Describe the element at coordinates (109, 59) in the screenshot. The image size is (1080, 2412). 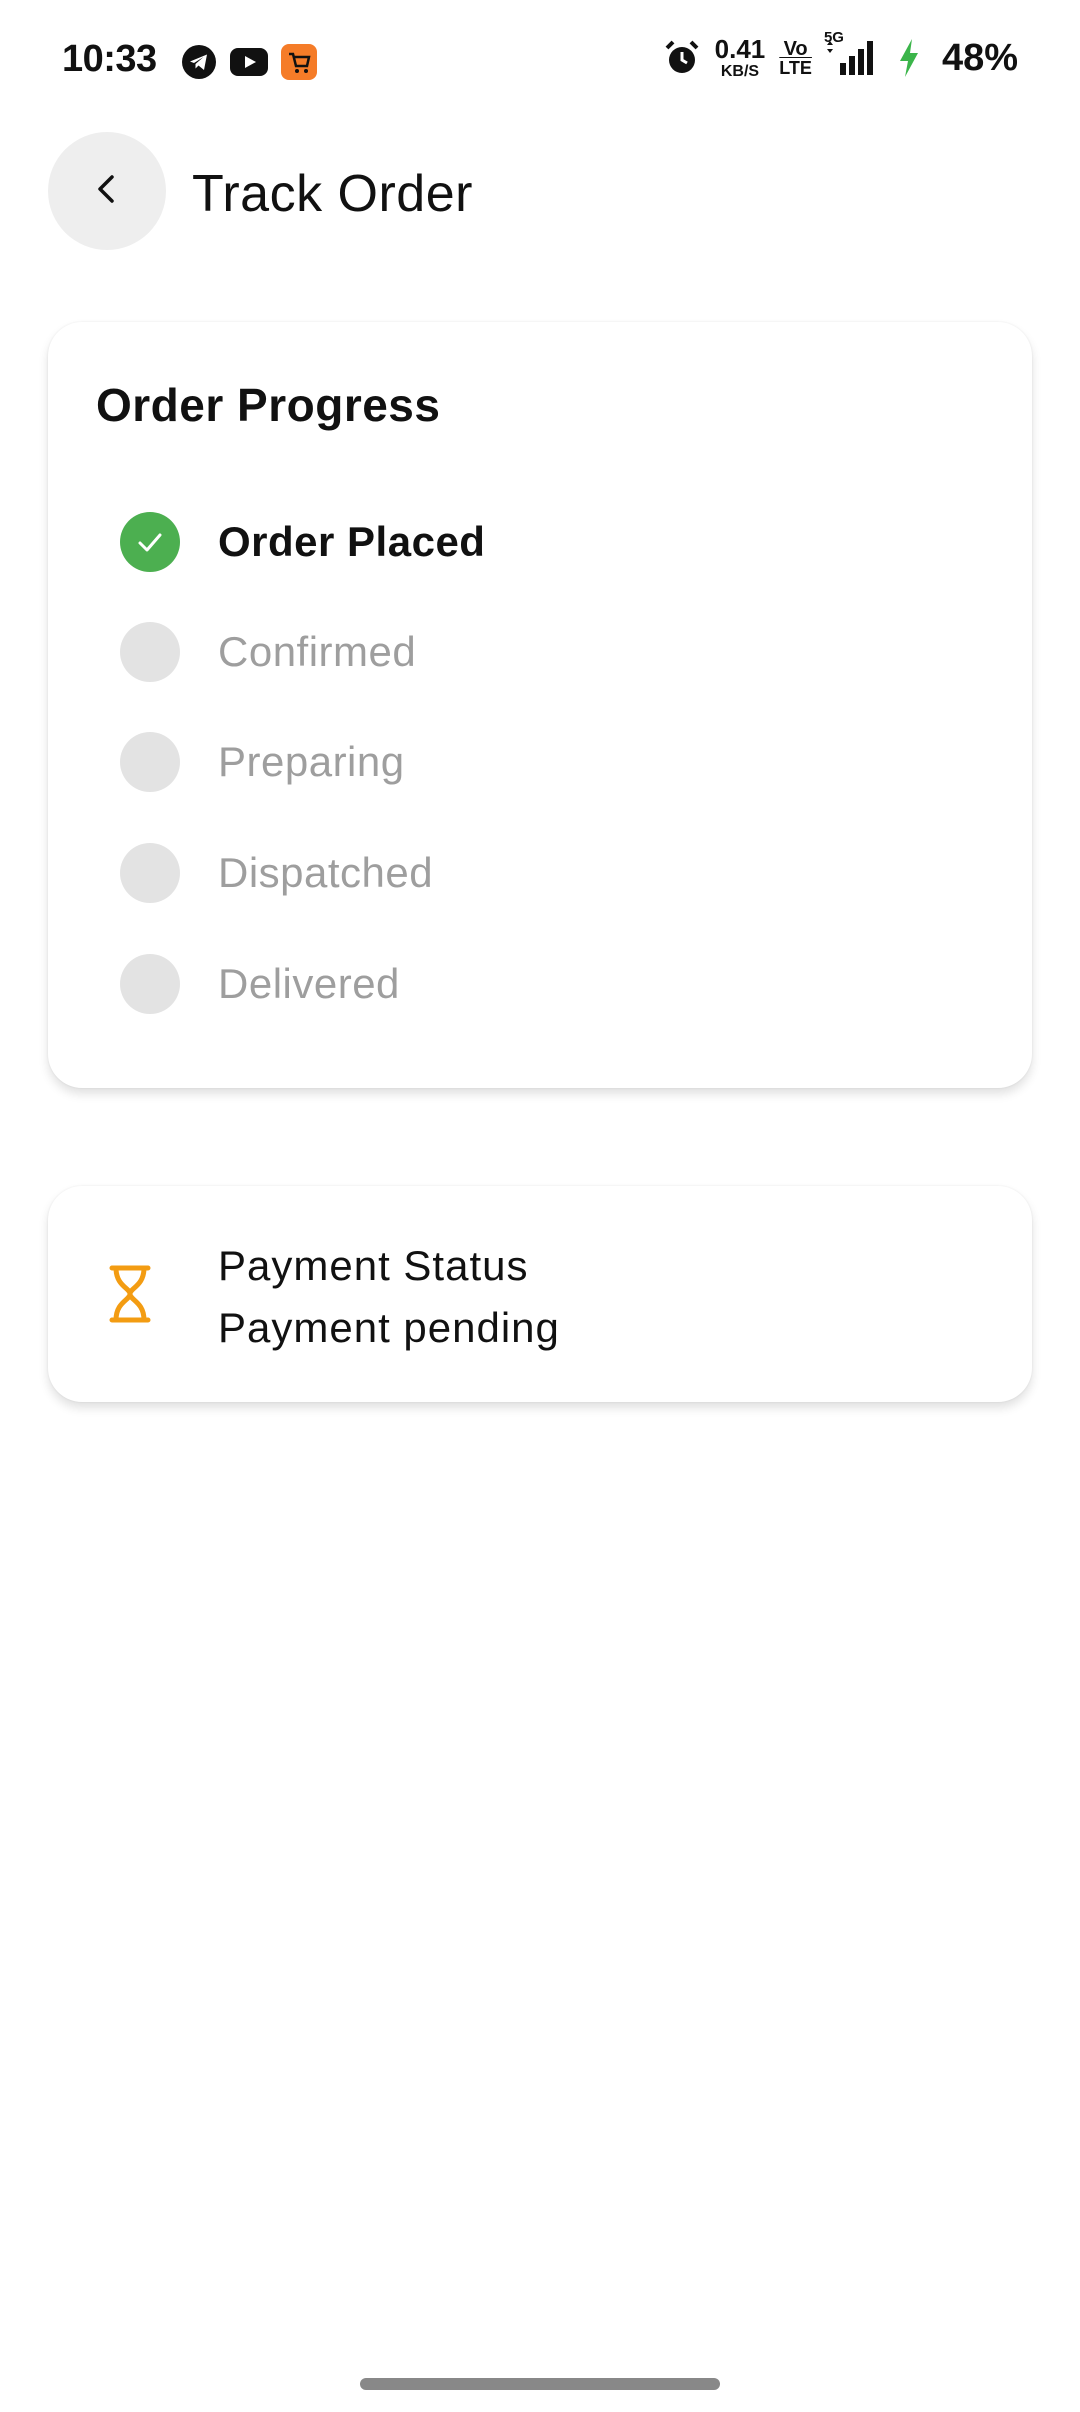
I see `status-time: 10:33` at that location.